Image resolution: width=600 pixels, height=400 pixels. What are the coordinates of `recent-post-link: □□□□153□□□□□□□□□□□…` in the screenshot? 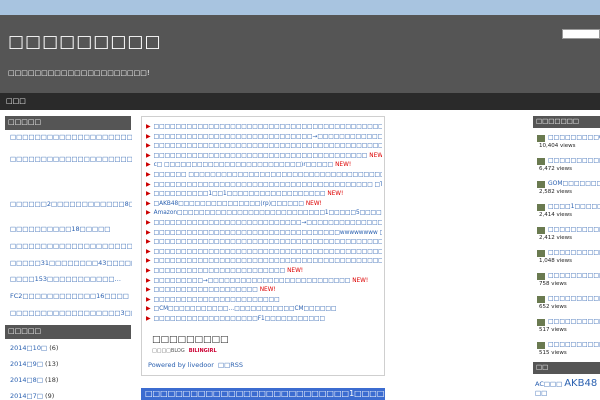 It's located at (71, 279).